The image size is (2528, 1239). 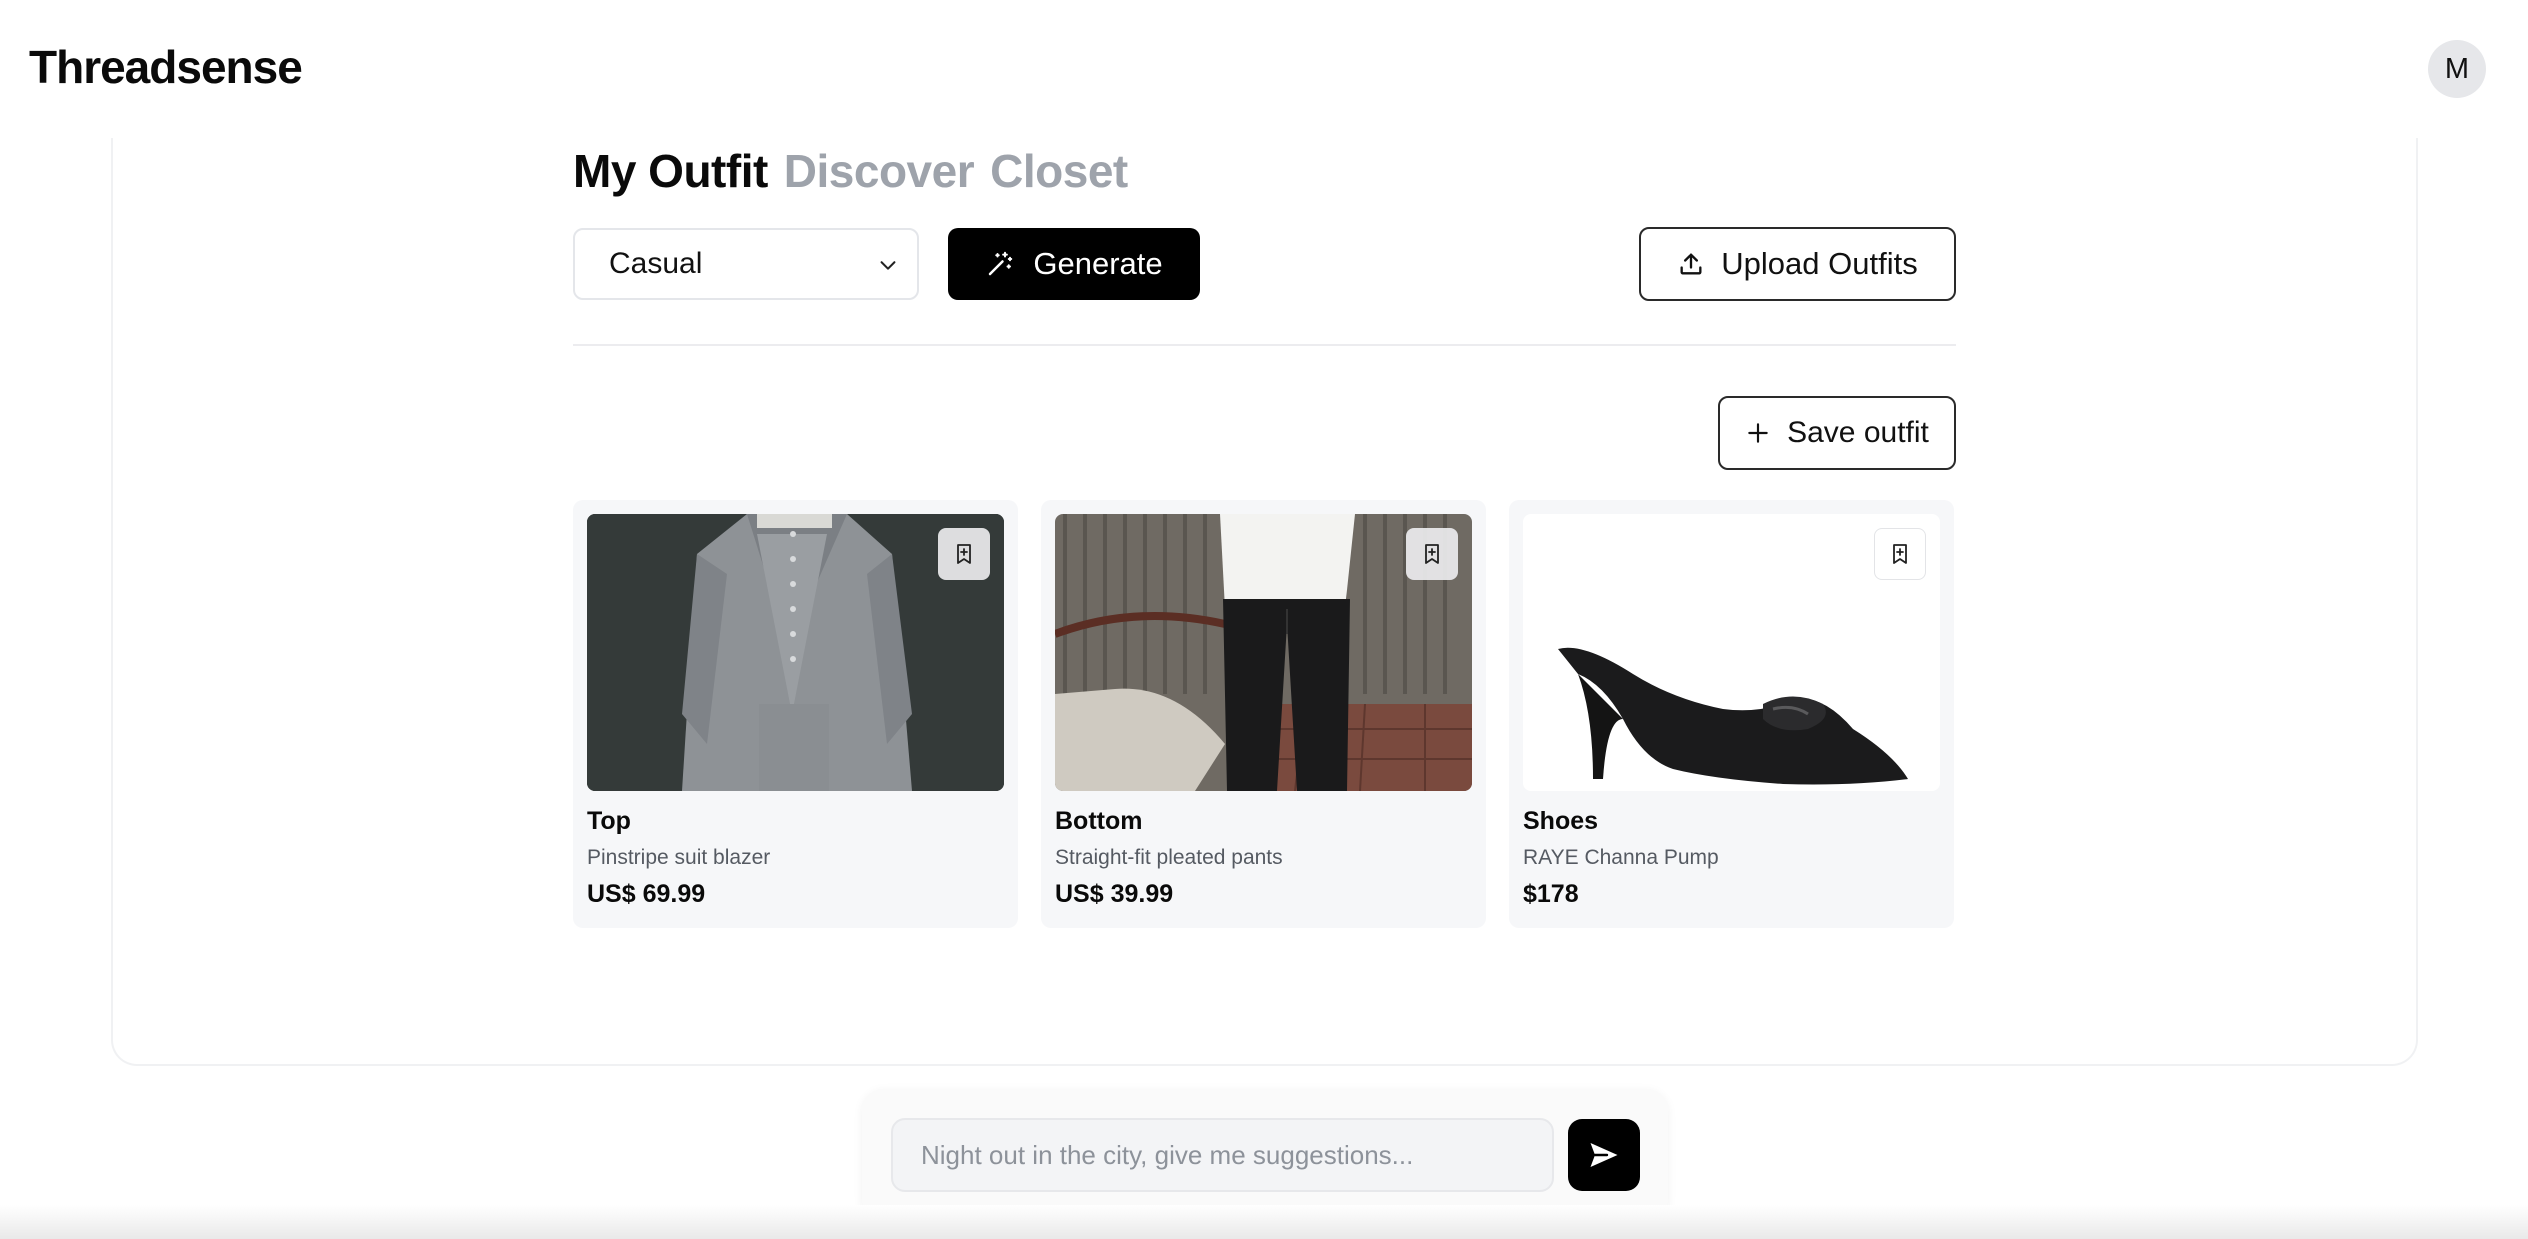 I want to click on save-outfit-button: Save outfit, so click(x=1837, y=433).